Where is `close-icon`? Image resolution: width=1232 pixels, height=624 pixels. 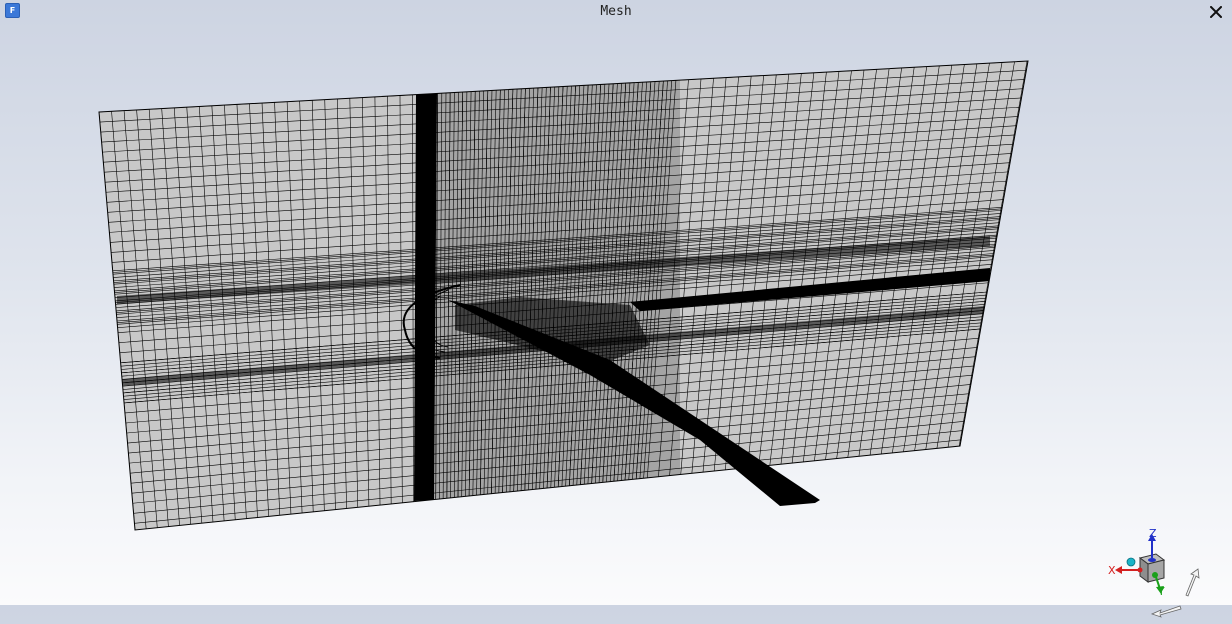 close-icon is located at coordinates (1216, 12).